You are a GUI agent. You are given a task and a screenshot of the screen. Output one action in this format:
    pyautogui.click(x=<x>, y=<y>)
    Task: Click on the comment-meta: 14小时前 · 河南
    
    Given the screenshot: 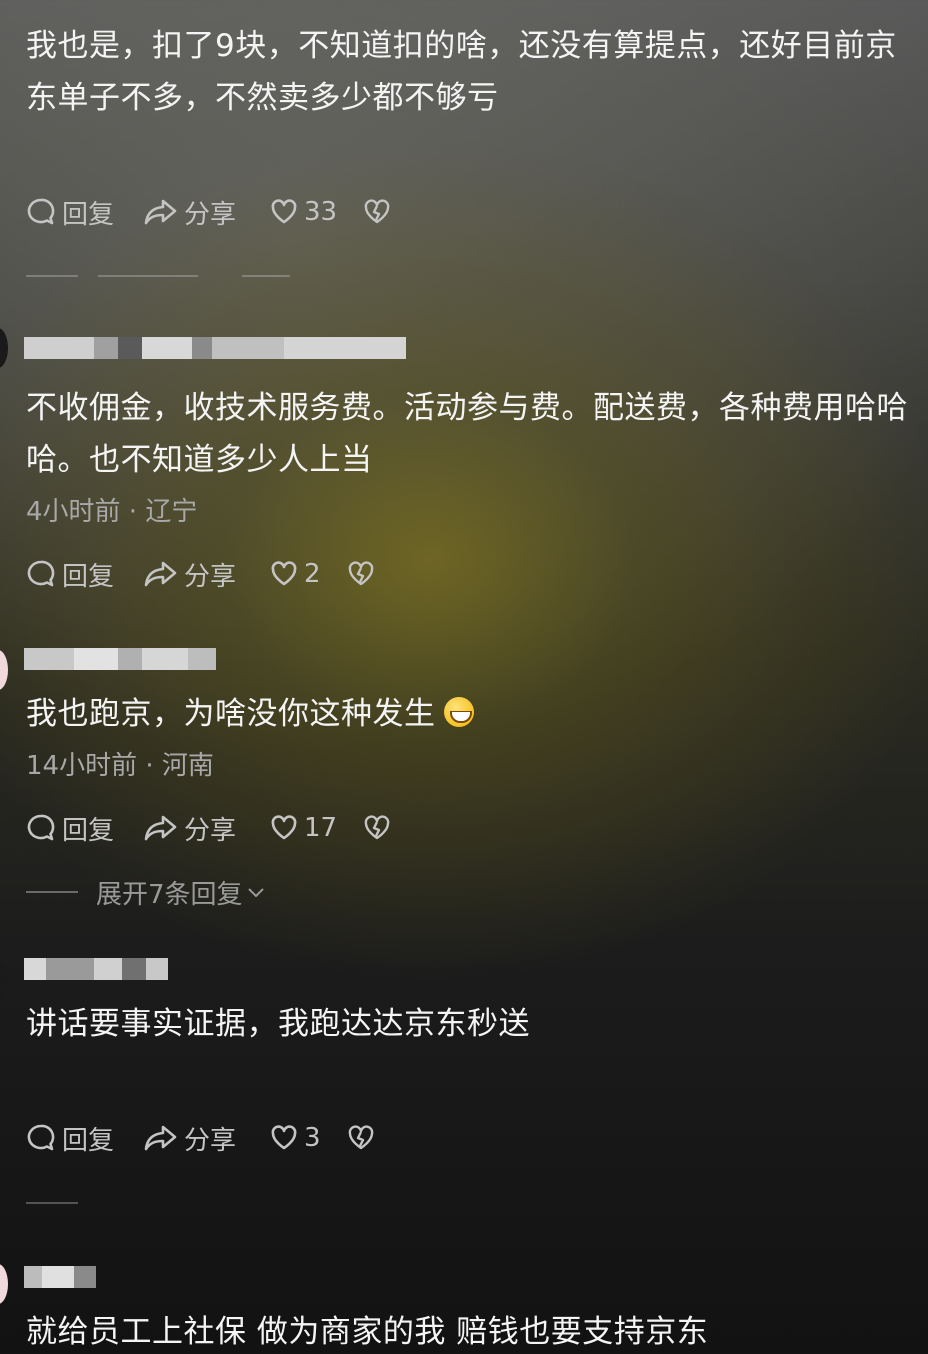 What is the action you would take?
    pyautogui.click(x=120, y=766)
    